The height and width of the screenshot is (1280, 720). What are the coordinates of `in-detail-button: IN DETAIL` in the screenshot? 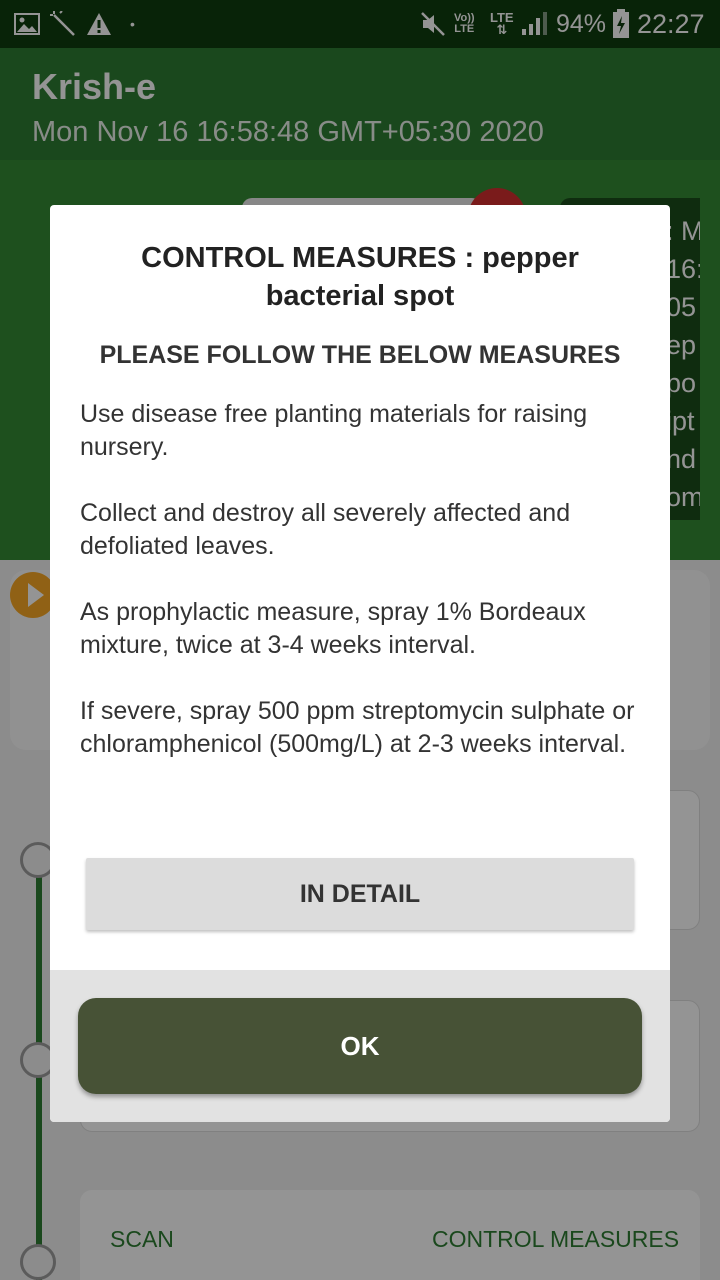 It's located at (360, 894).